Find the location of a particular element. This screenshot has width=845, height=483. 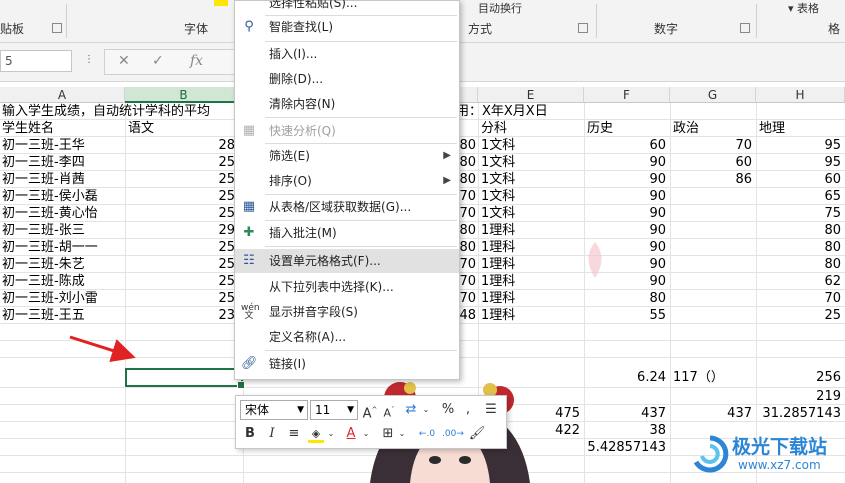

menu-item-insert-comment: ✚ 插入批注(M) is located at coordinates (347, 233).